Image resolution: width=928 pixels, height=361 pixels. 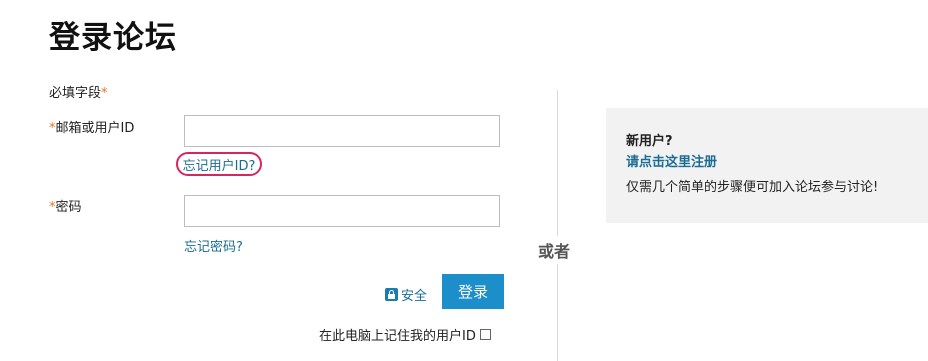 I want to click on required-note-text: 必填字段, so click(x=75, y=93).